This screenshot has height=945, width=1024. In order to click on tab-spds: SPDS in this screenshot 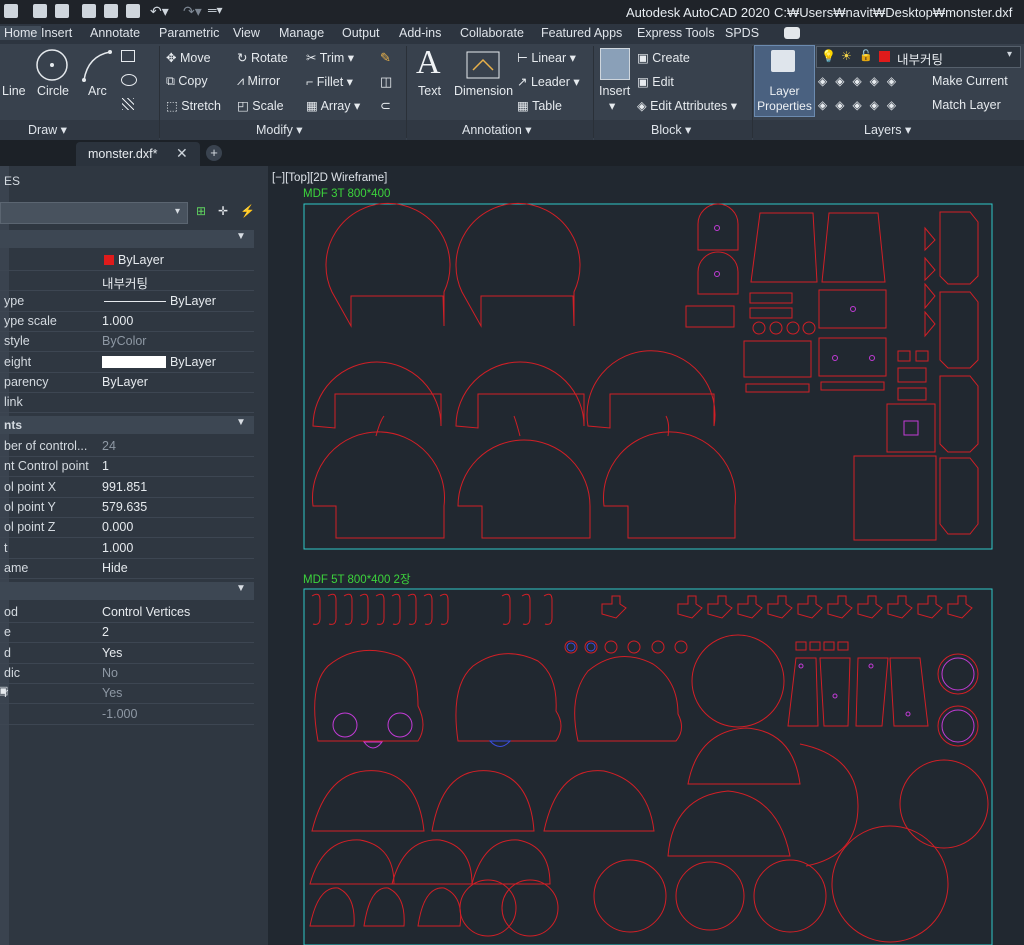, I will do `click(742, 33)`.